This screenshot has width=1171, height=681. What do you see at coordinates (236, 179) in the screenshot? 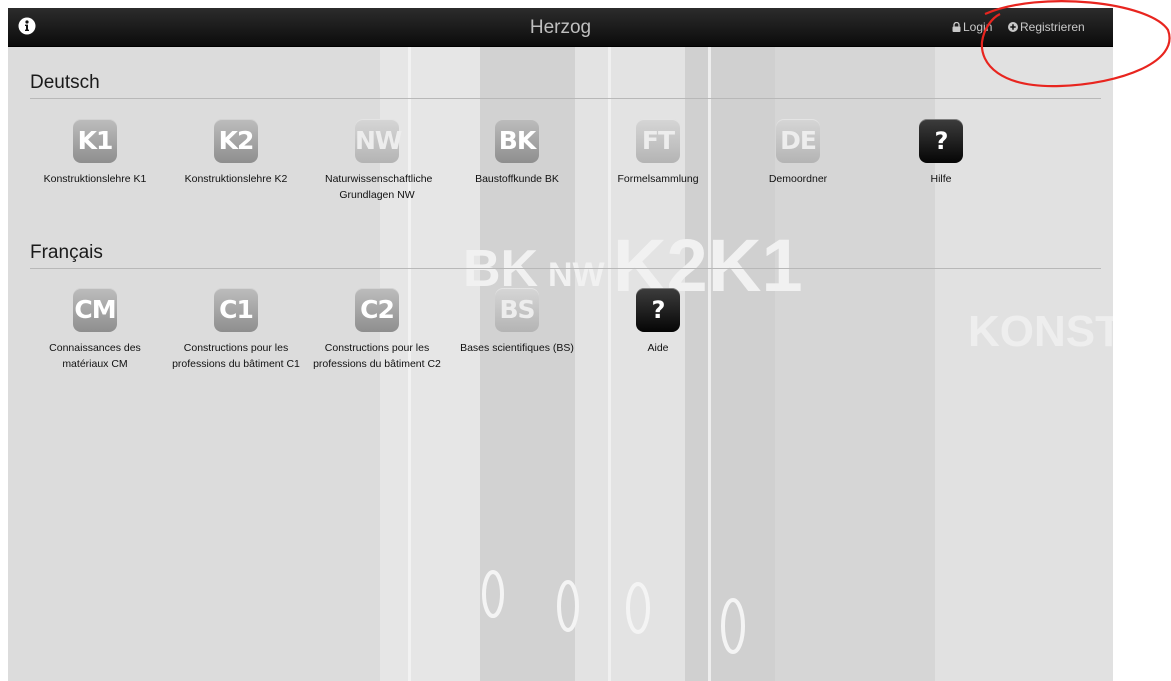
I see `tile-label: Konstruktionslehre K2` at bounding box center [236, 179].